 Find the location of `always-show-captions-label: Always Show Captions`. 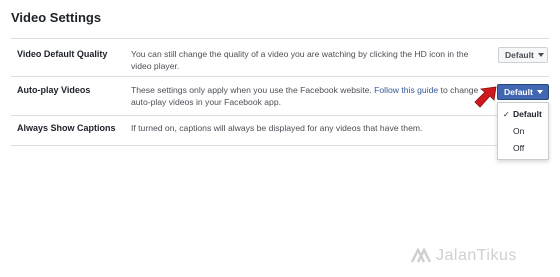

always-show-captions-label: Always Show Captions is located at coordinates (66, 128).